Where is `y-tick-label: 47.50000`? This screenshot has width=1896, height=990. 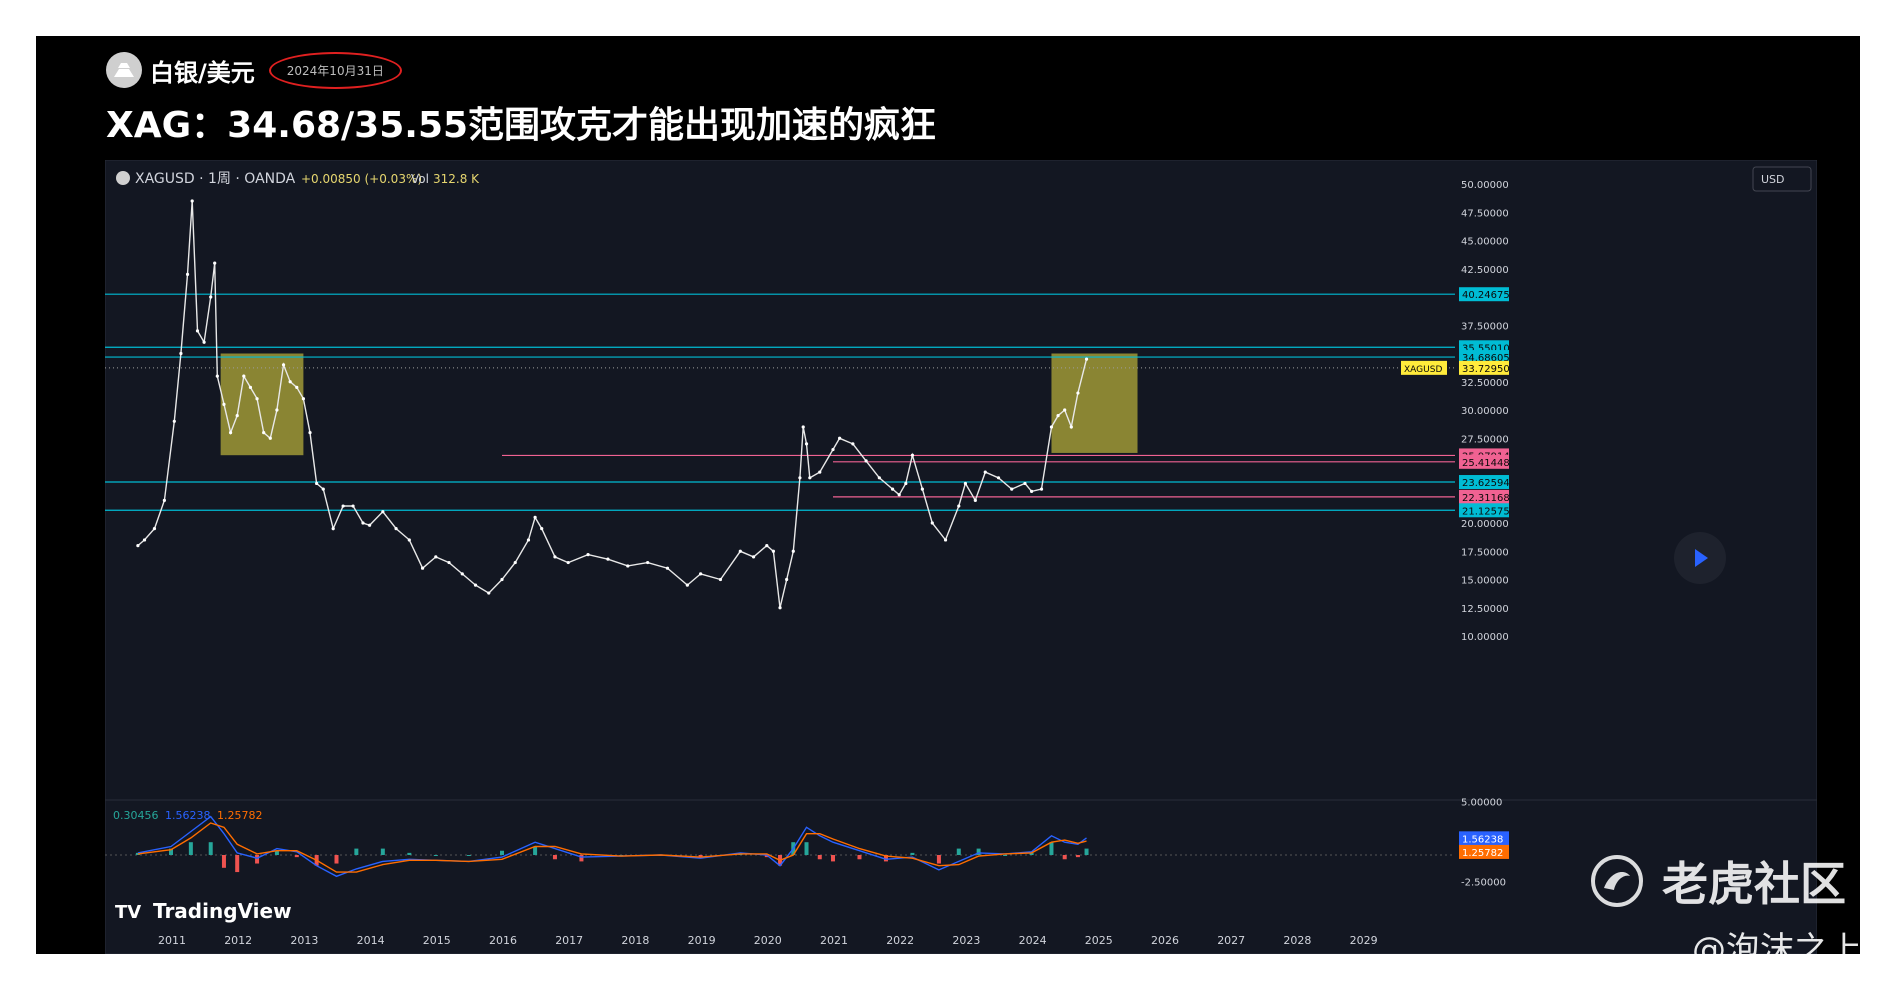
y-tick-label: 47.50000 is located at coordinates (1485, 213).